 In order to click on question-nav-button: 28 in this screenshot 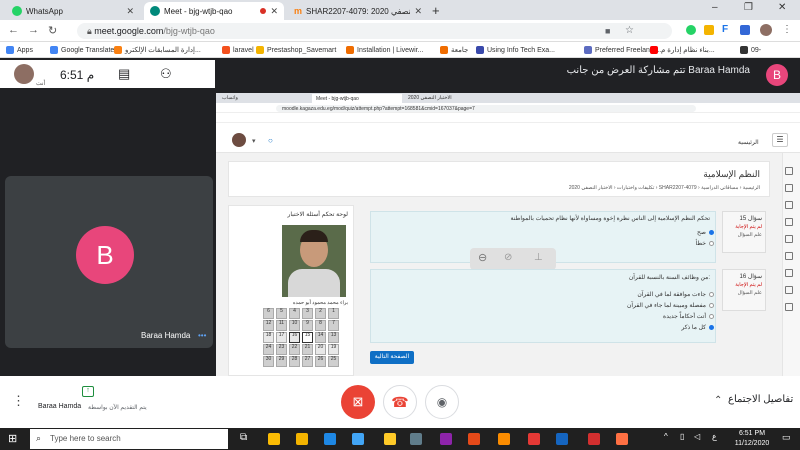, I will do `click(294, 361)`.